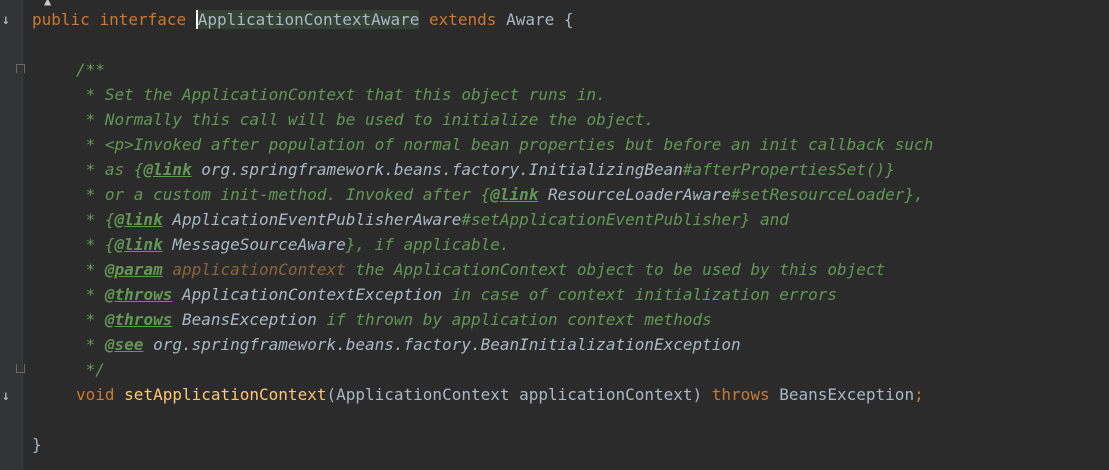  I want to click on javadoc-text: #setResourceLoader},, so click(827, 194).